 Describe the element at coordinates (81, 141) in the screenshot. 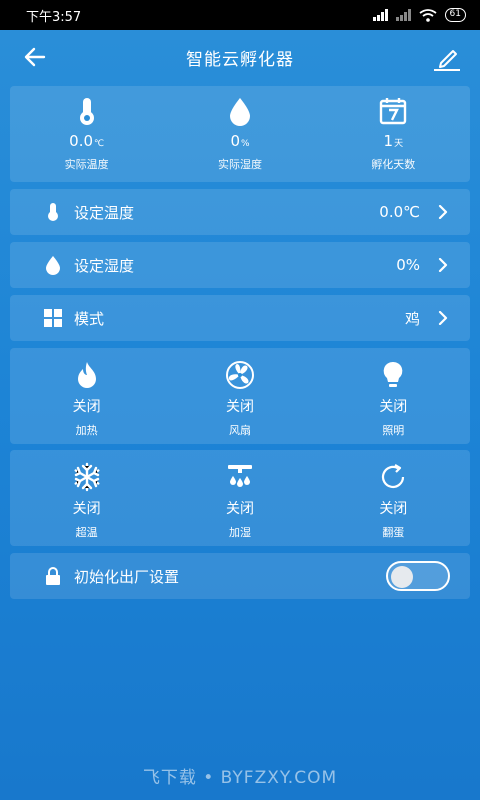

I see `stat-value: 0.0` at that location.